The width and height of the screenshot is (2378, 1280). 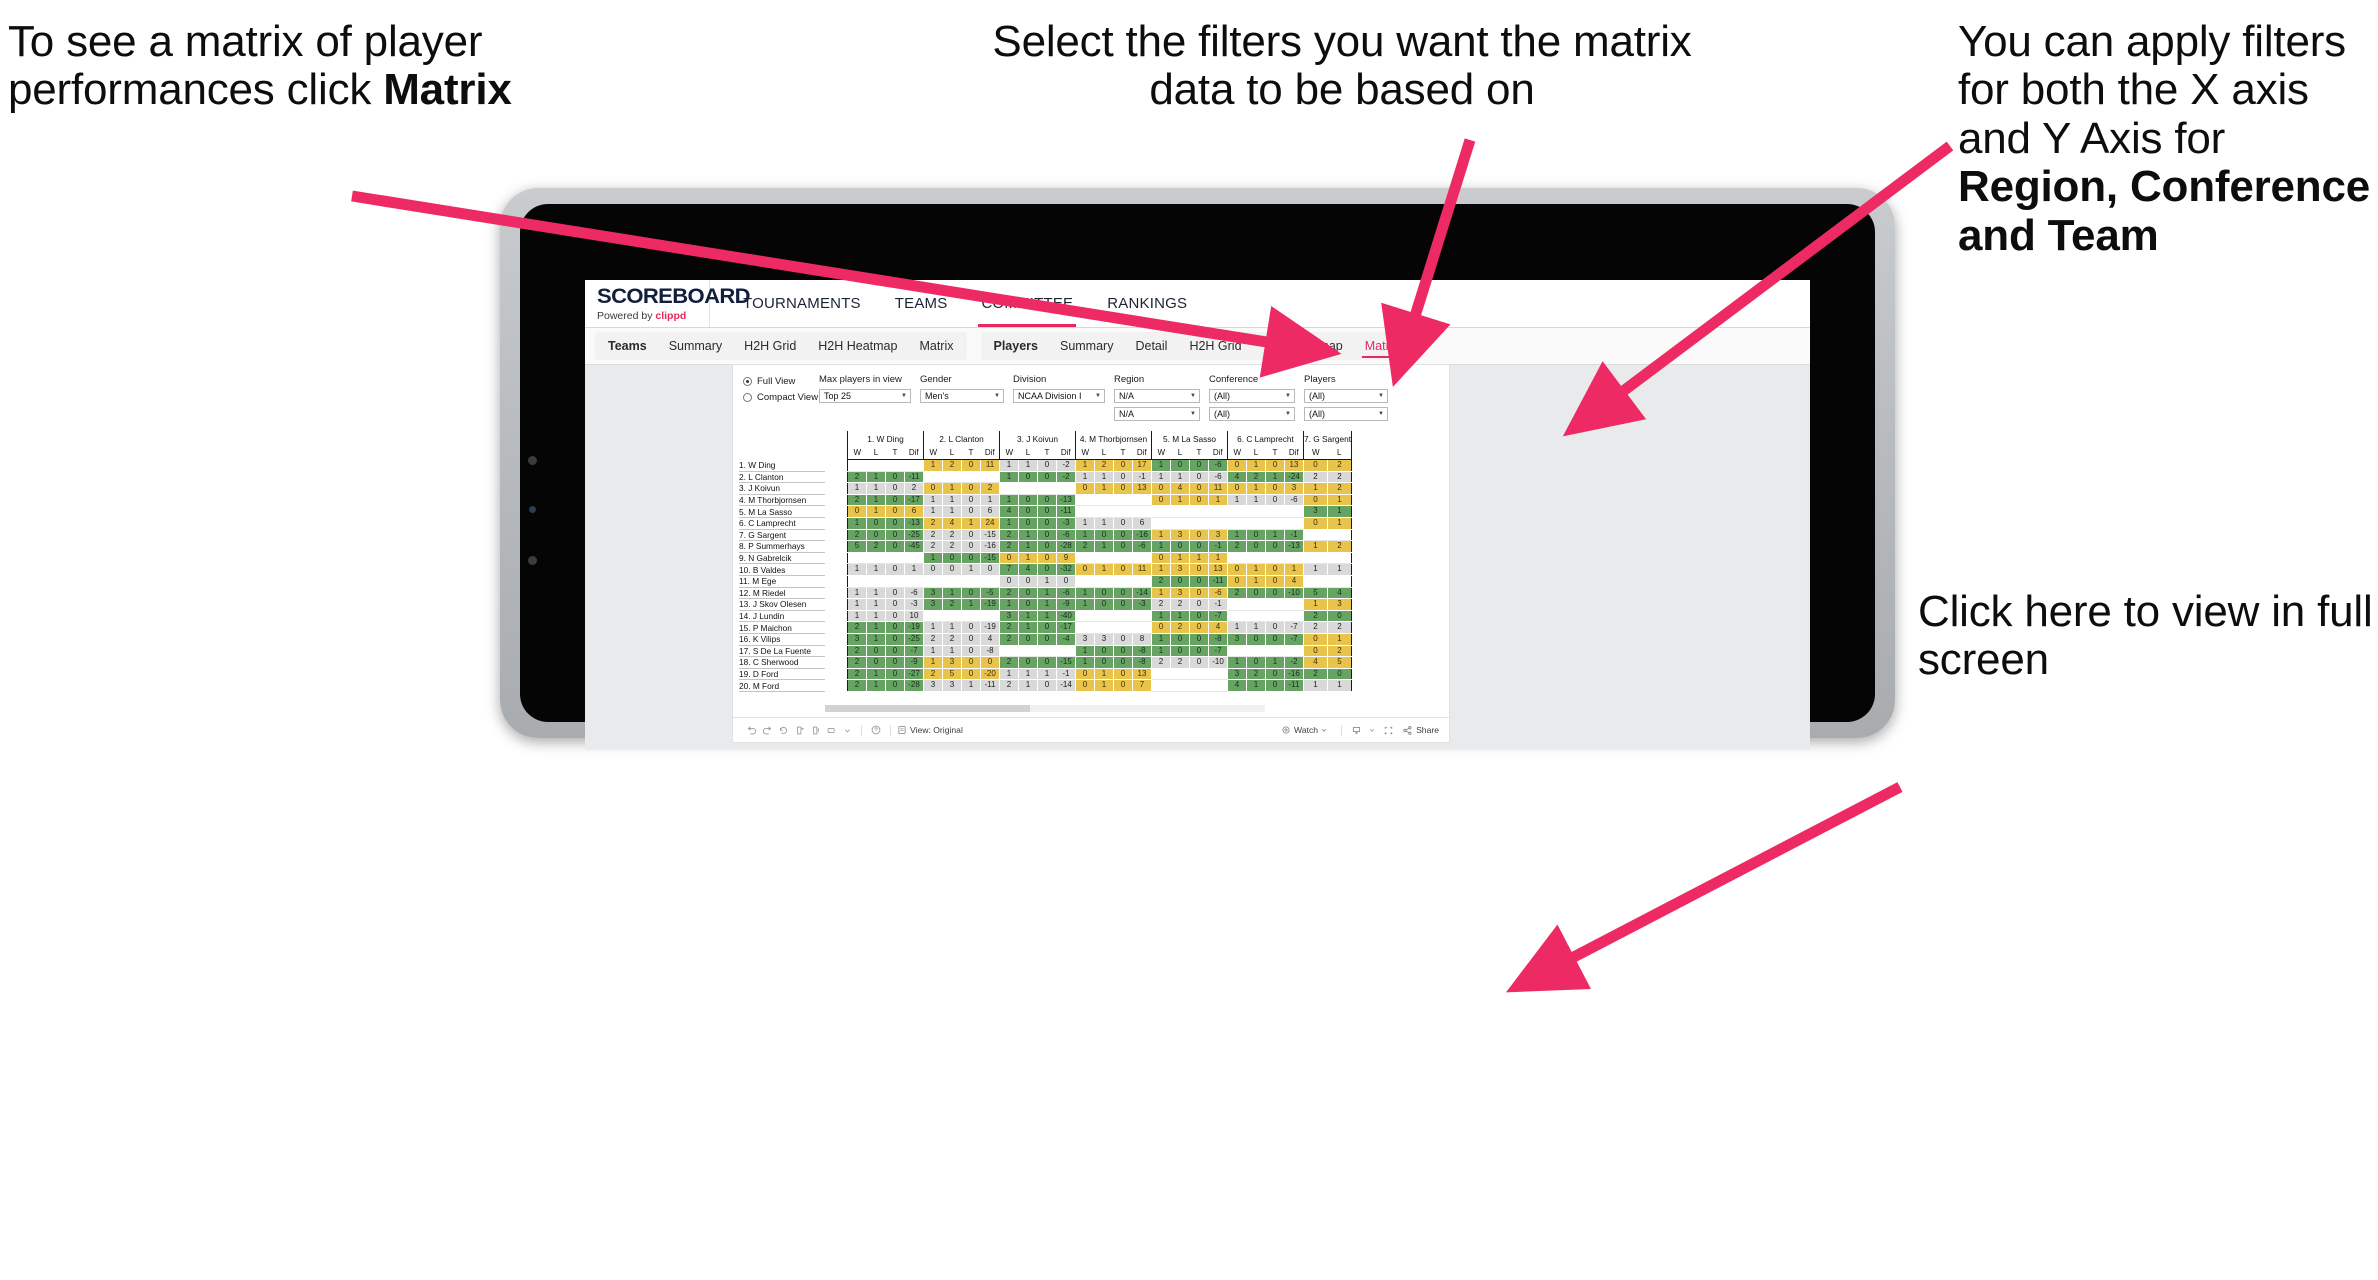 I want to click on matrix-cell: -20, so click(x=990, y=674).